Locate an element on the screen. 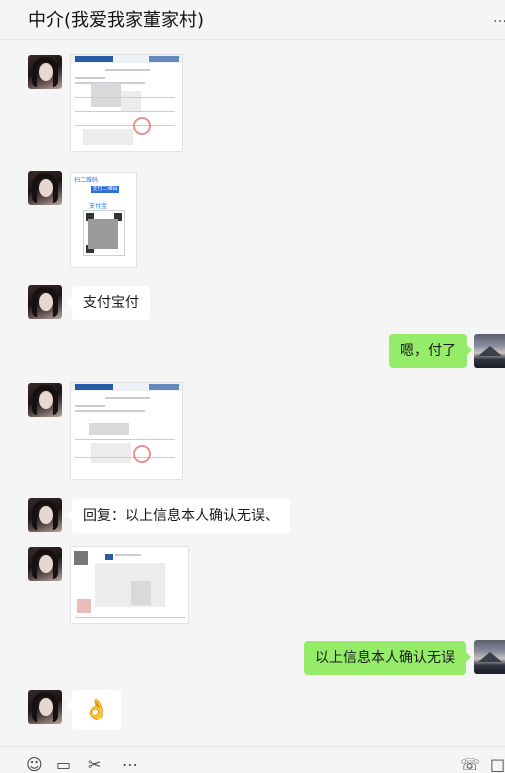 This screenshot has height=773, width=505. ok-hand-emoji: 👌 is located at coordinates (96, 709).